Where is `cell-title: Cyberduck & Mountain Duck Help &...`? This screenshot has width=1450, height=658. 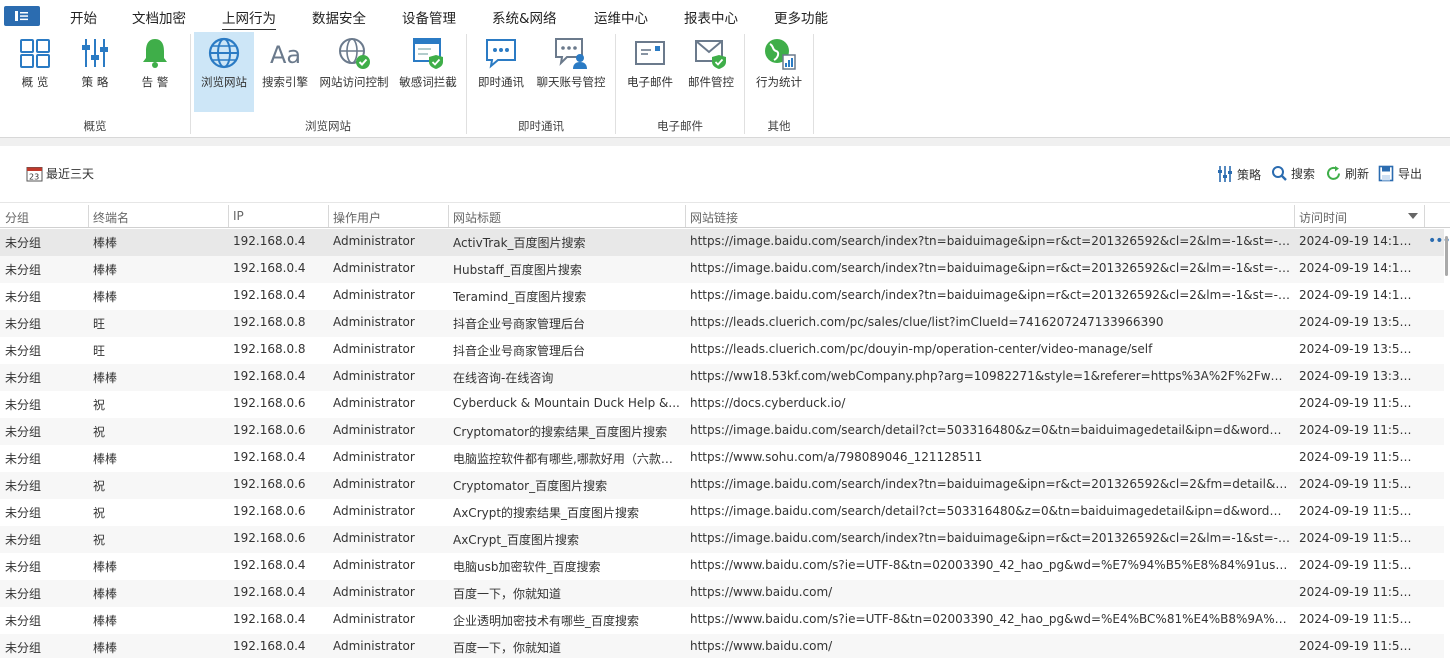 cell-title: Cyberduck & Mountain Duck Help &... is located at coordinates (566, 403).